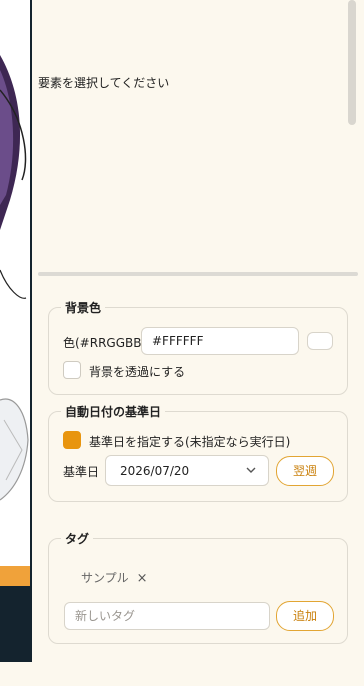 The width and height of the screenshot is (364, 686). What do you see at coordinates (190, 442) in the screenshot?
I see `specify-date-label: 基準日を指定する(未指定なら実行日)` at bounding box center [190, 442].